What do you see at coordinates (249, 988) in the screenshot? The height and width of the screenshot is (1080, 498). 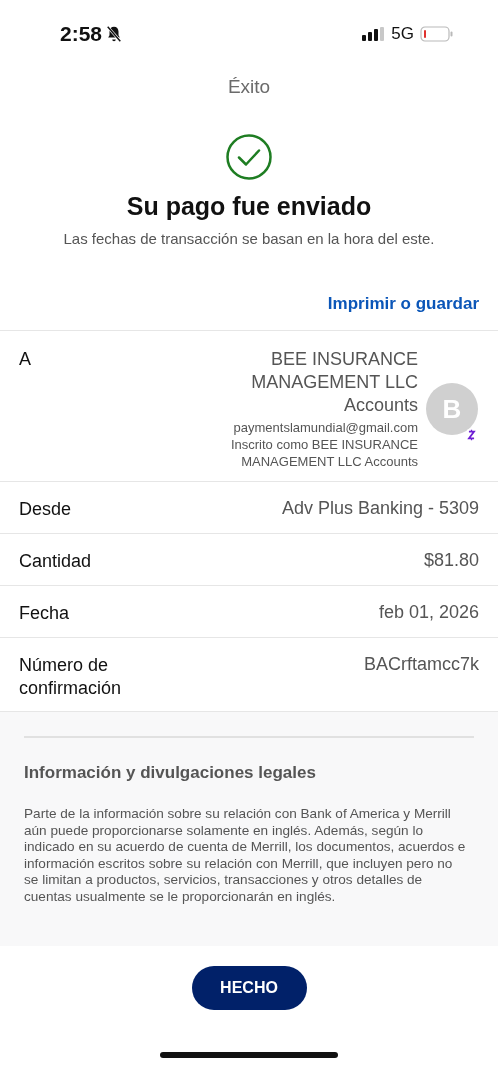 I see `done-button: HECHO` at bounding box center [249, 988].